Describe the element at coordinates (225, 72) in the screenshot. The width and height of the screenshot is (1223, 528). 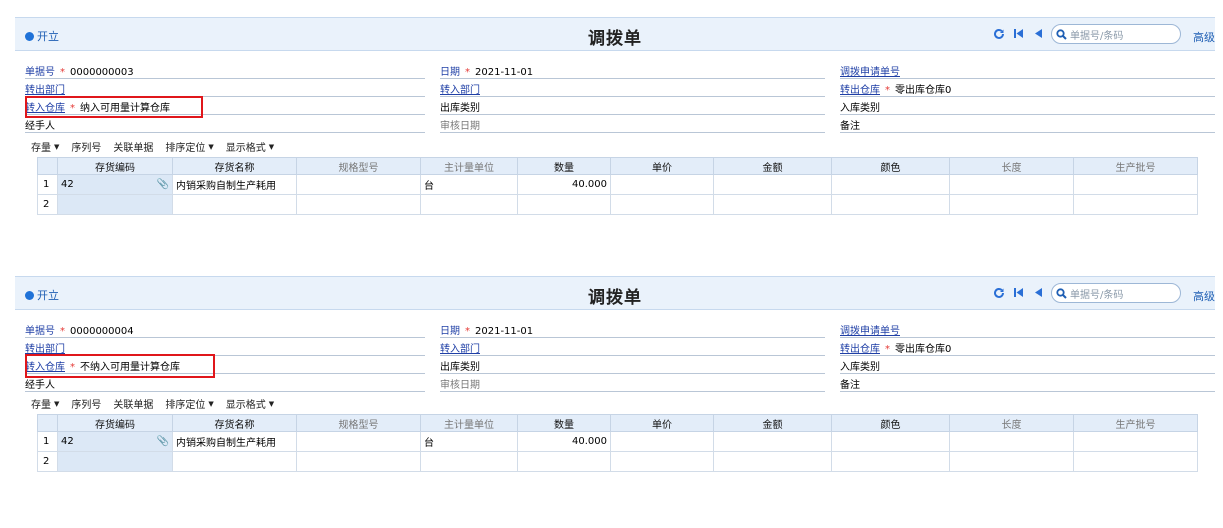
I see `doc-no-field: 单据号 * 0000000003` at that location.